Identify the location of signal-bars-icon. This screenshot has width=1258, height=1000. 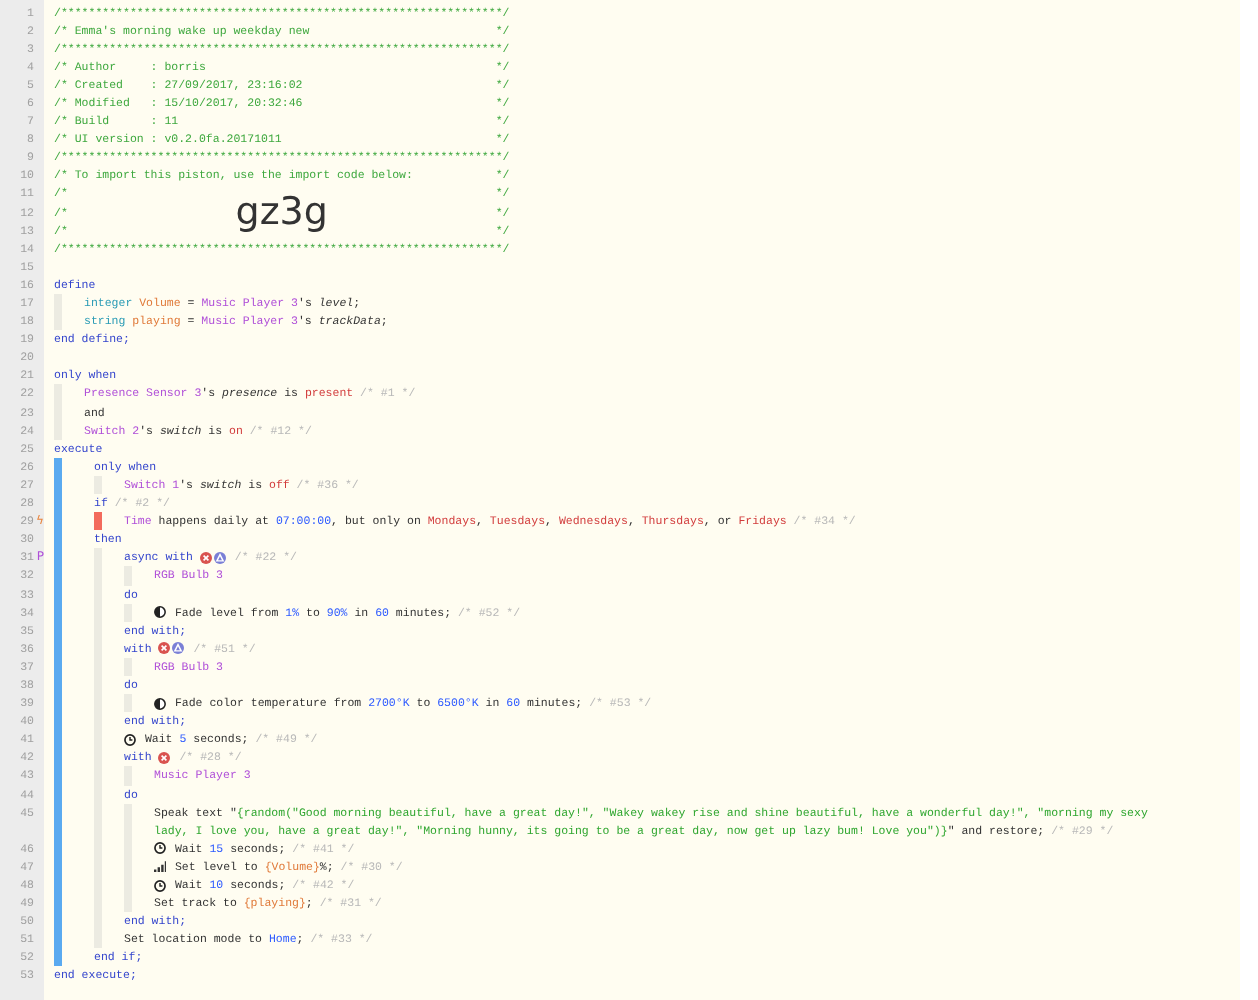
(160, 866).